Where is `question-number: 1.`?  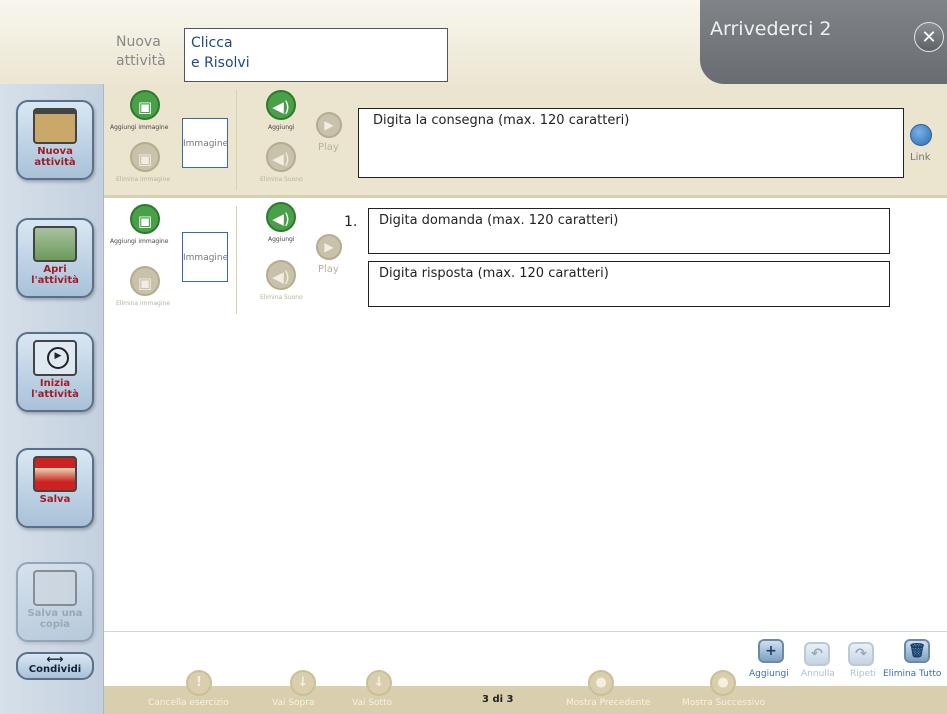 question-number: 1. is located at coordinates (351, 222).